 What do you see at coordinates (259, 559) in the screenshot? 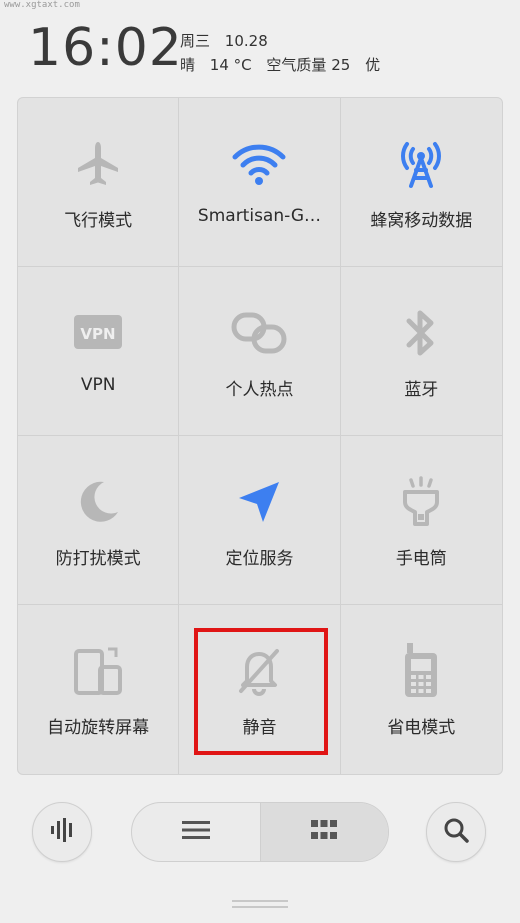
I see `tile-label: 定位服务` at bounding box center [259, 559].